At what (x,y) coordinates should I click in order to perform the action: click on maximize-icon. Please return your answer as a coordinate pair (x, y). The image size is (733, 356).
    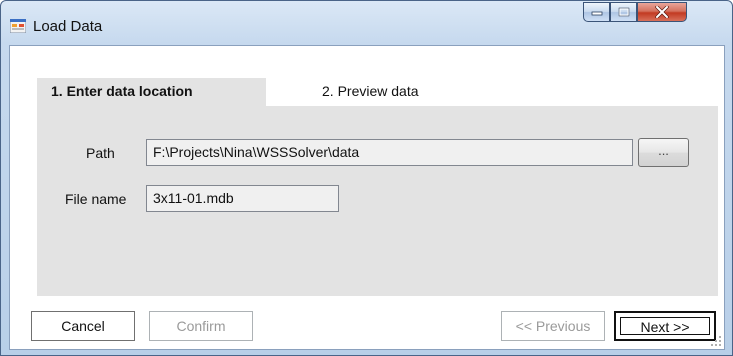
    Looking at the image, I should click on (623, 12).